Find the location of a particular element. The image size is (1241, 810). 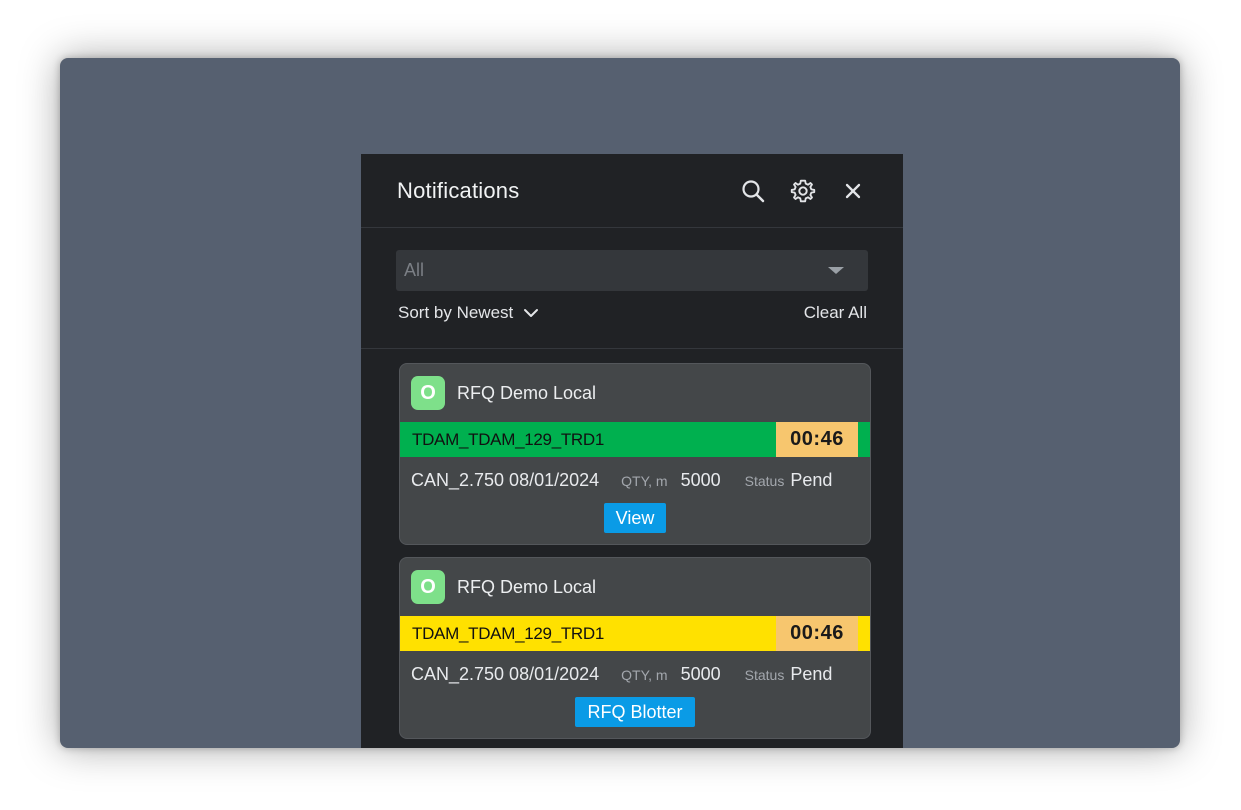

action-wrap: RFQ Blotter is located at coordinates (635, 712).